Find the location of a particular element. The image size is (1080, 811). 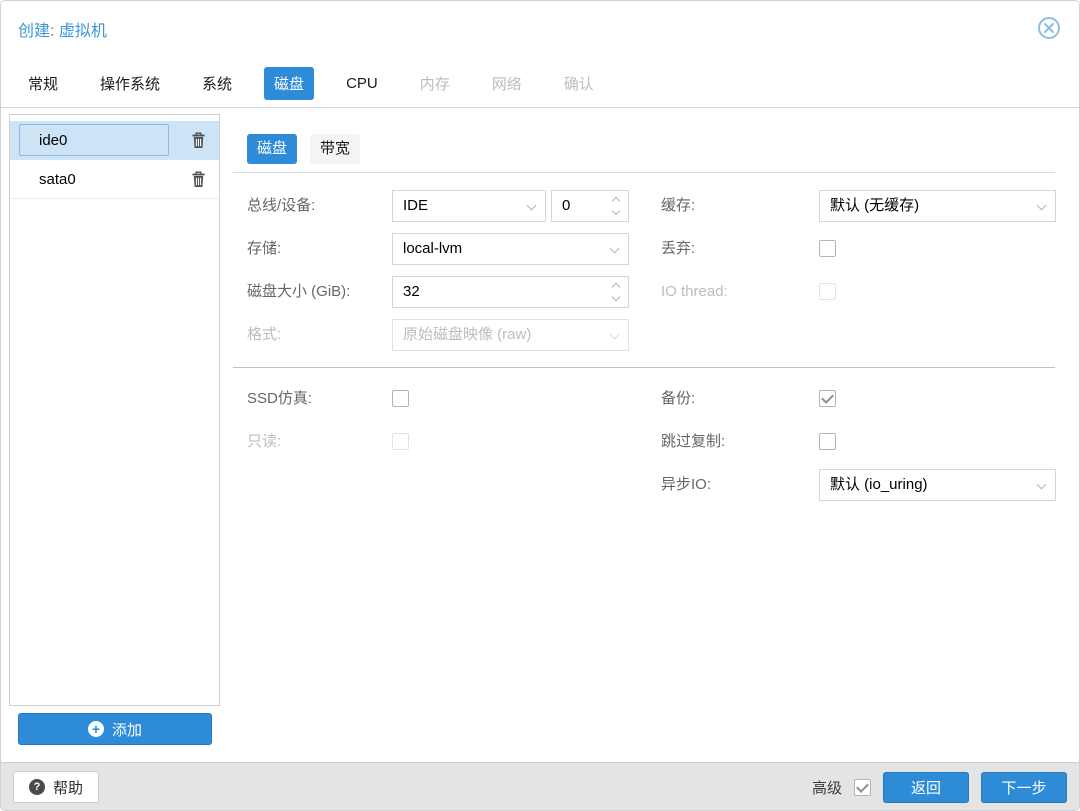

disk-list: ide0 sata0 is located at coordinates (114, 410).